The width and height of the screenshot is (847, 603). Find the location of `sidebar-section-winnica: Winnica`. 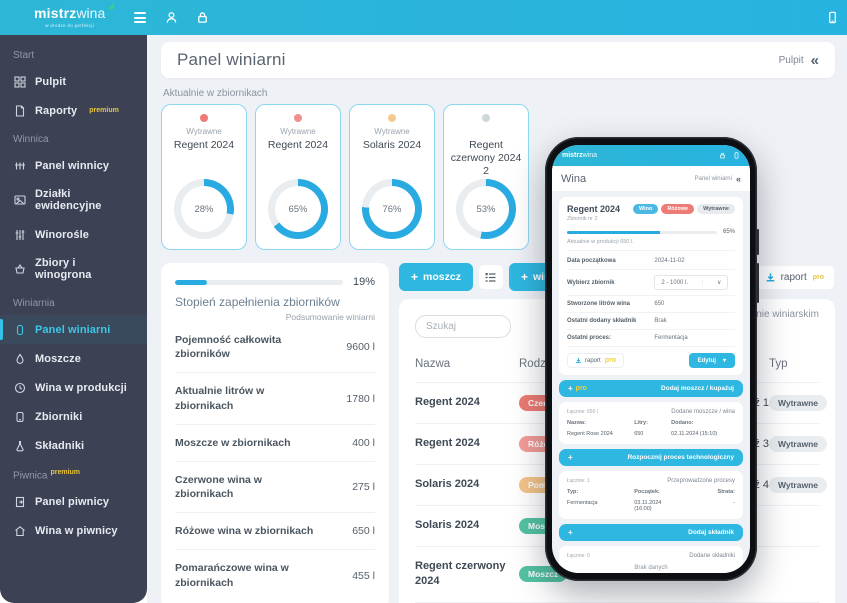

sidebar-section-winnica: Winnica is located at coordinates (31, 139).